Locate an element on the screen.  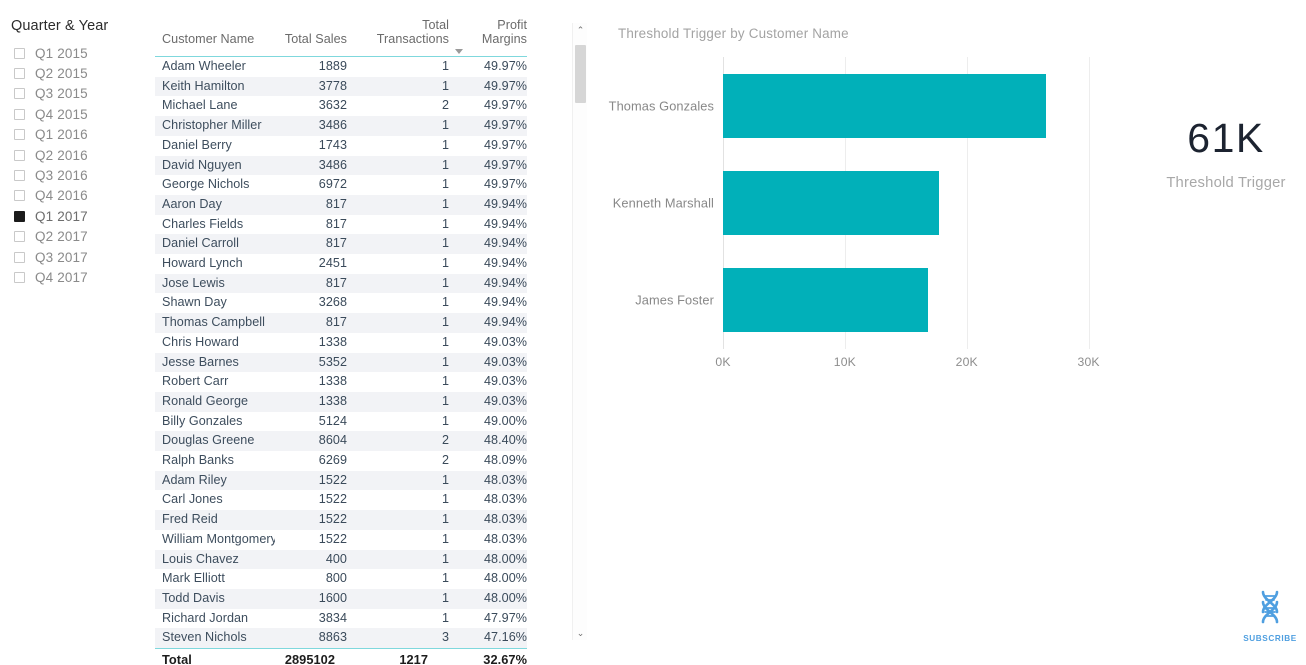
slicer-item-label: Q4 2017 is located at coordinates (61, 277).